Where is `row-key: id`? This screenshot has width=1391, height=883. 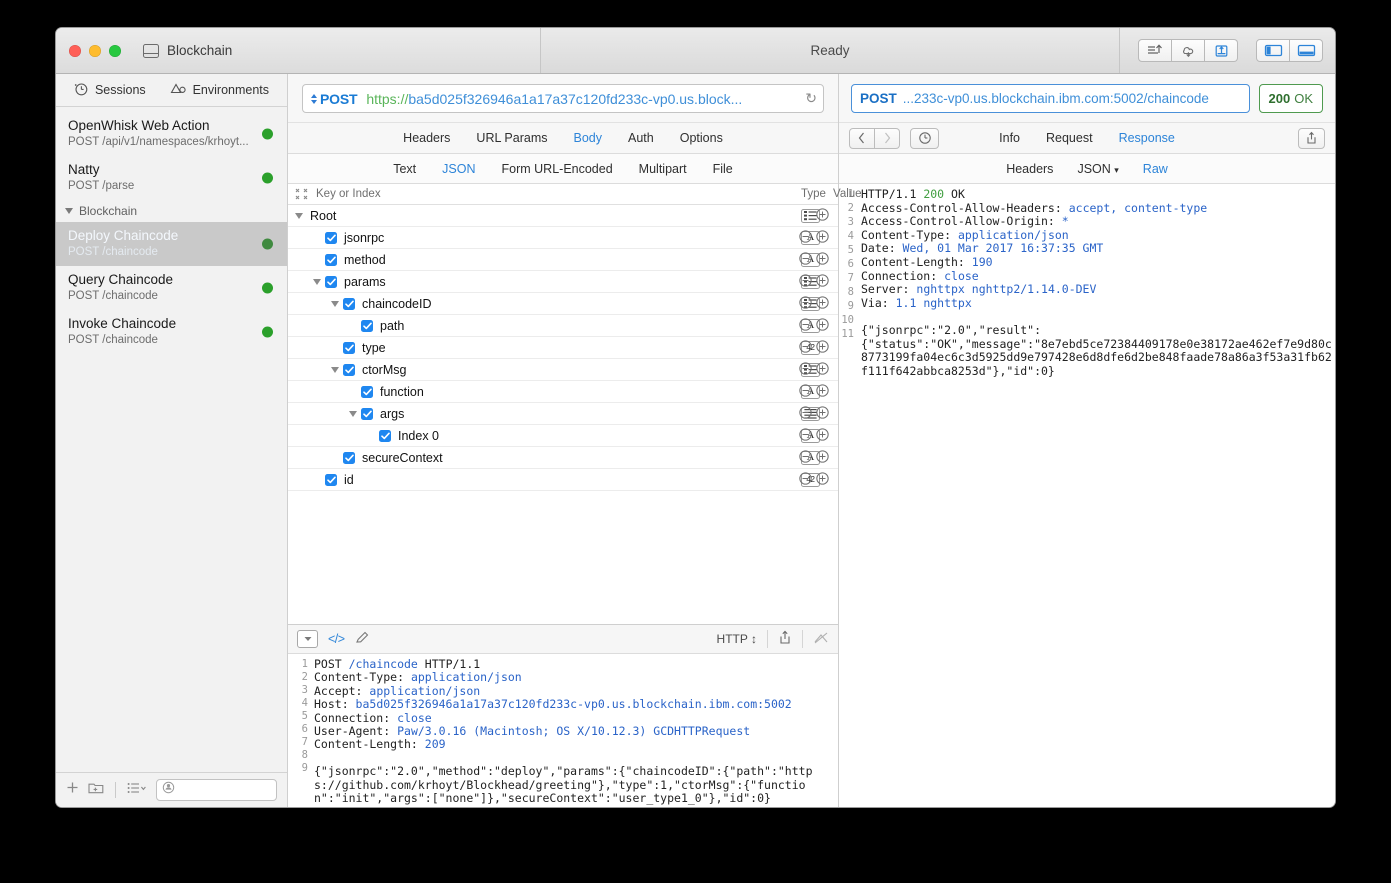
row-key: id is located at coordinates (349, 480).